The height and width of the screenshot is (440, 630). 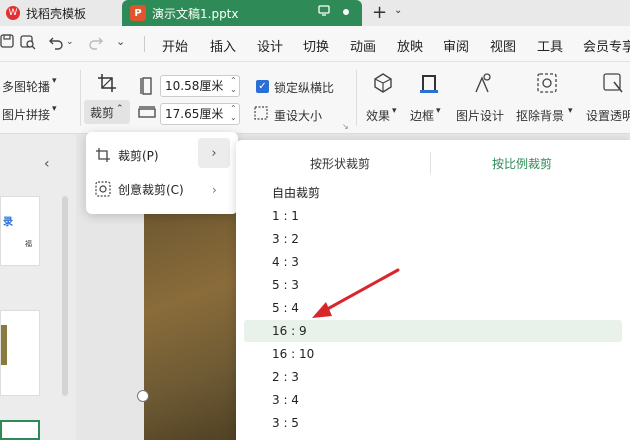 I want to click on lock-ratio-checkbox: ✓, so click(x=262, y=86).